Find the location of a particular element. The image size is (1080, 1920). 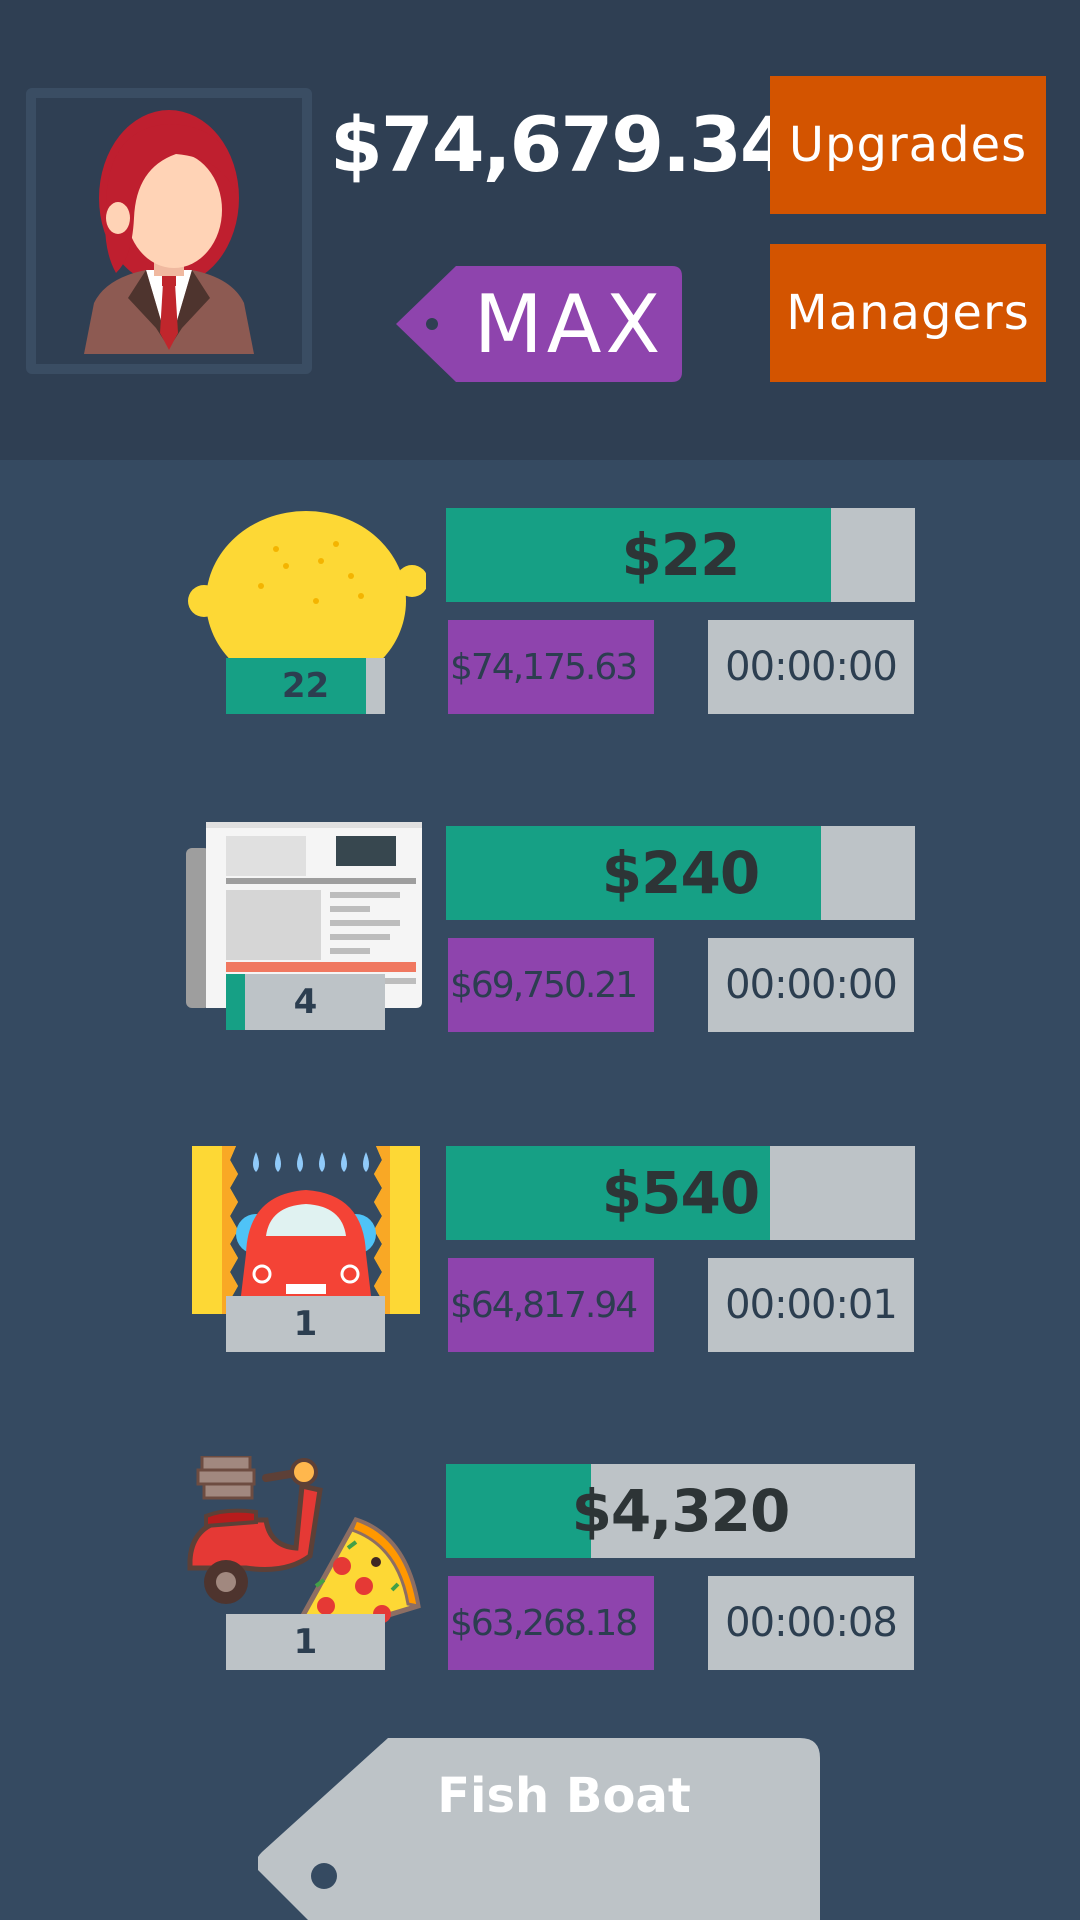

profit-progress-bar: $240 is located at coordinates (680, 873).